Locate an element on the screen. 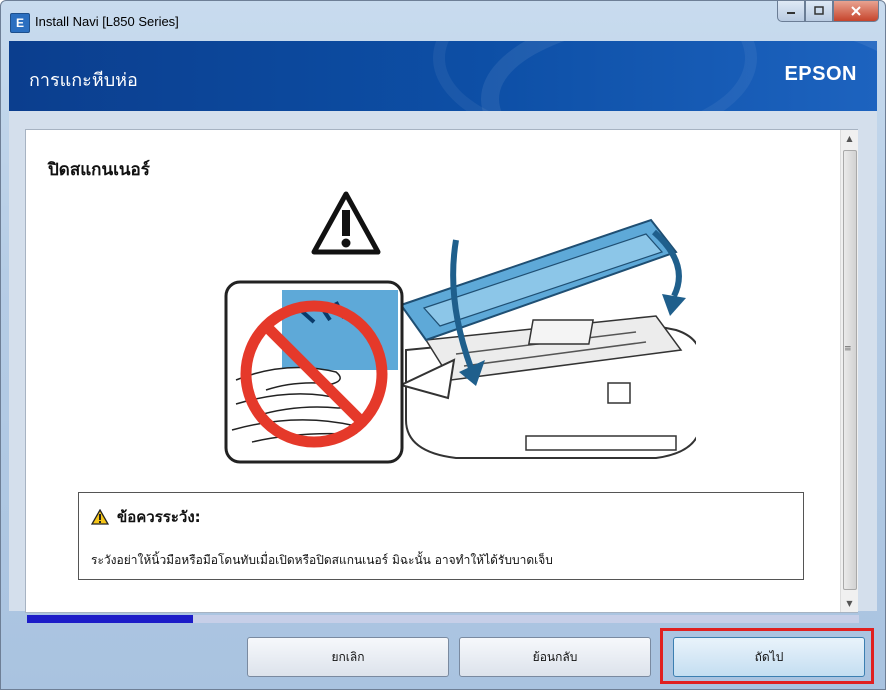 This screenshot has height=692, width=890. epson-logo: EPSON is located at coordinates (820, 74).